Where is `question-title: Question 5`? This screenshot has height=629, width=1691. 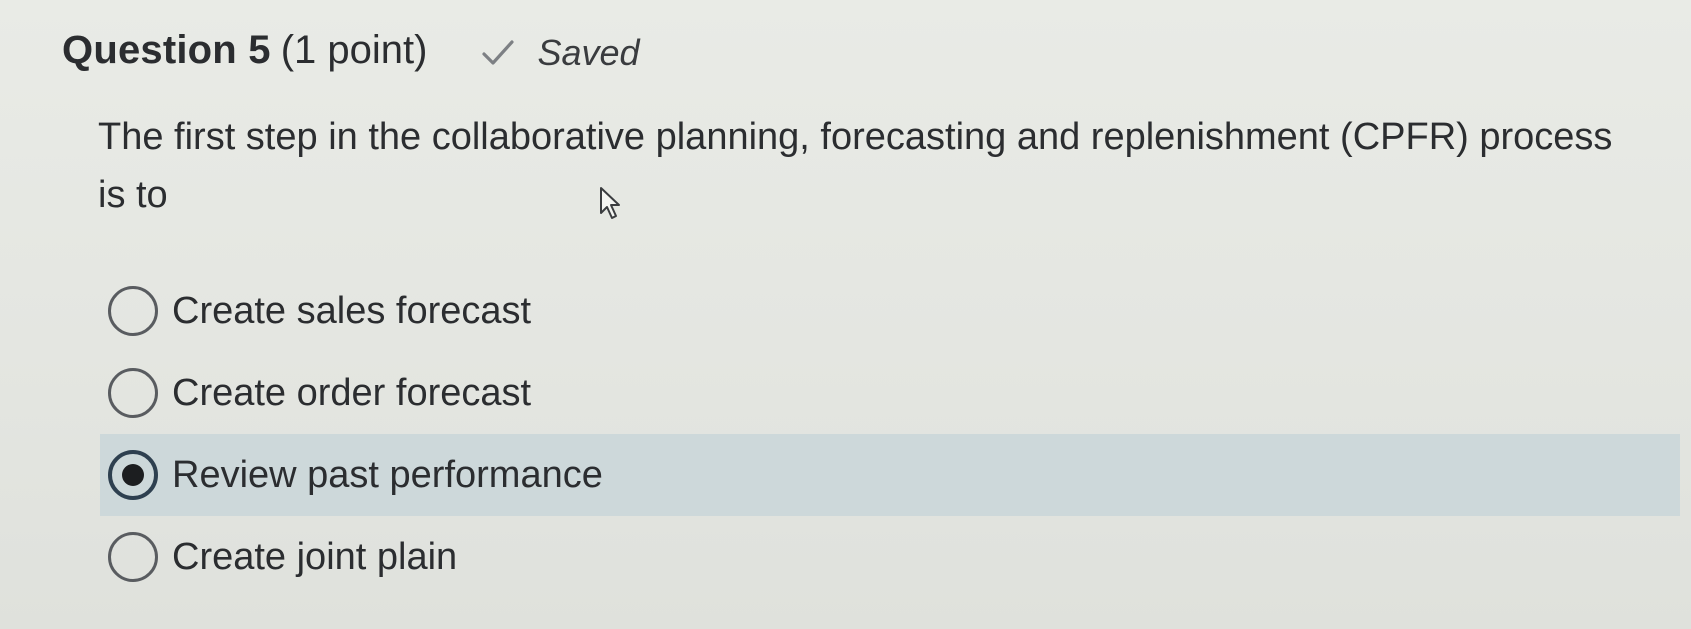 question-title: Question 5 is located at coordinates (166, 49).